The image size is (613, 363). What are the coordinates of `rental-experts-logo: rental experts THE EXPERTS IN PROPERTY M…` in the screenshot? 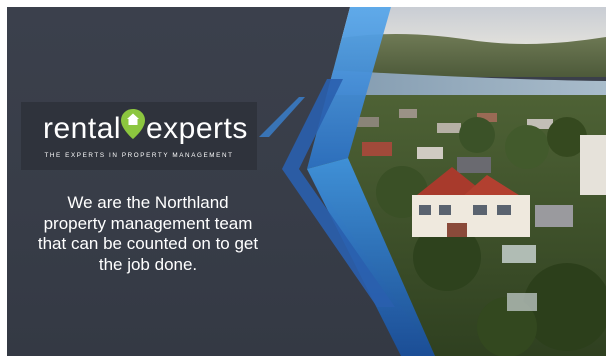 It's located at (139, 136).